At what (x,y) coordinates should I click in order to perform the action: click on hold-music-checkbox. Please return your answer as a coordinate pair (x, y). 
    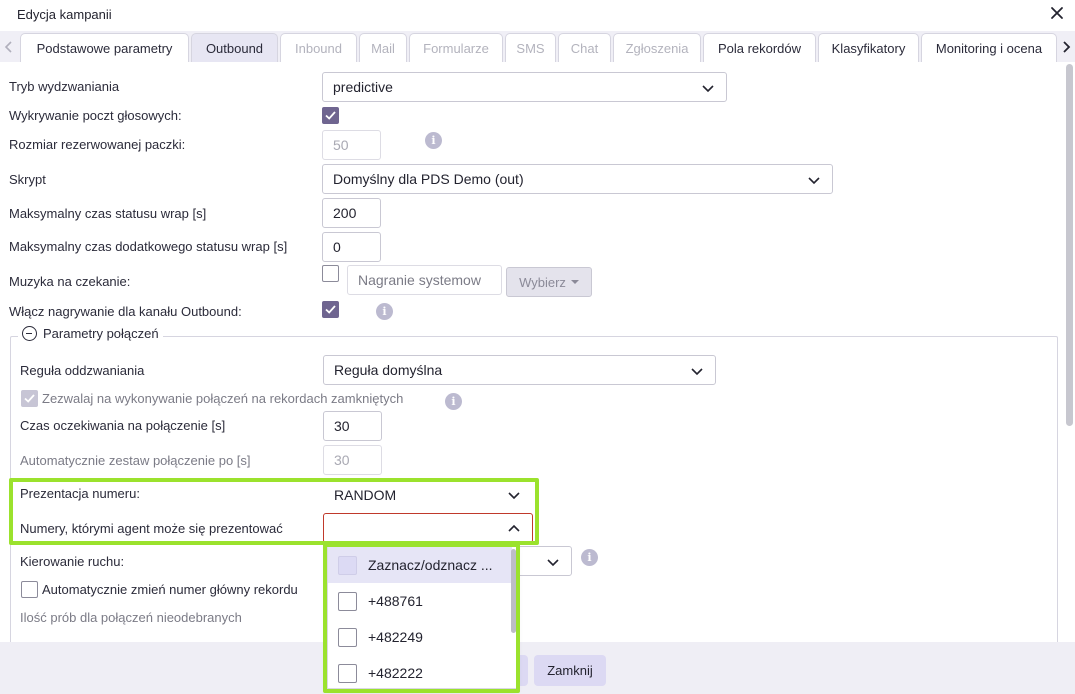
    Looking at the image, I should click on (330, 273).